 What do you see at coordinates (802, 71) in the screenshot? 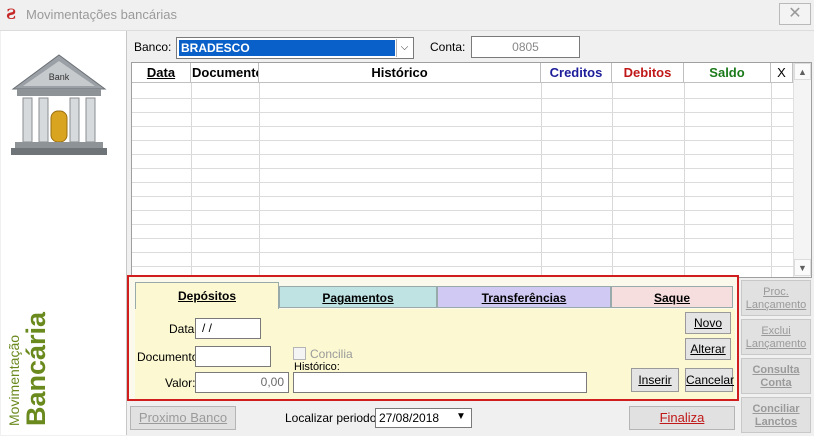
I see `scroll-up-icon: ▲` at bounding box center [802, 71].